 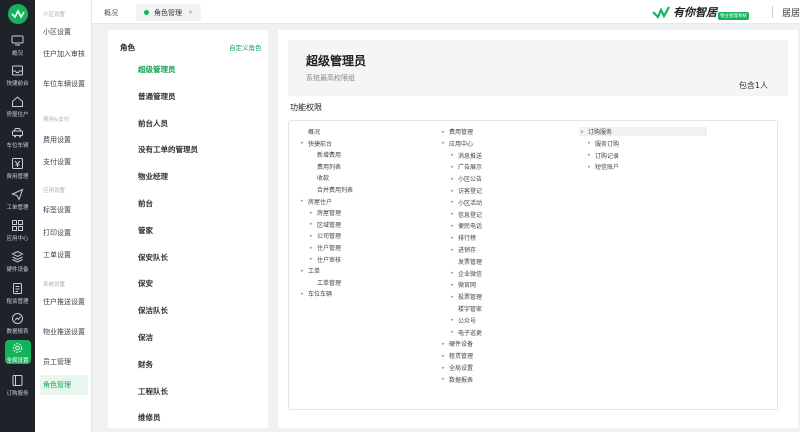 I want to click on role-list-item: 维修员, so click(x=149, y=417).